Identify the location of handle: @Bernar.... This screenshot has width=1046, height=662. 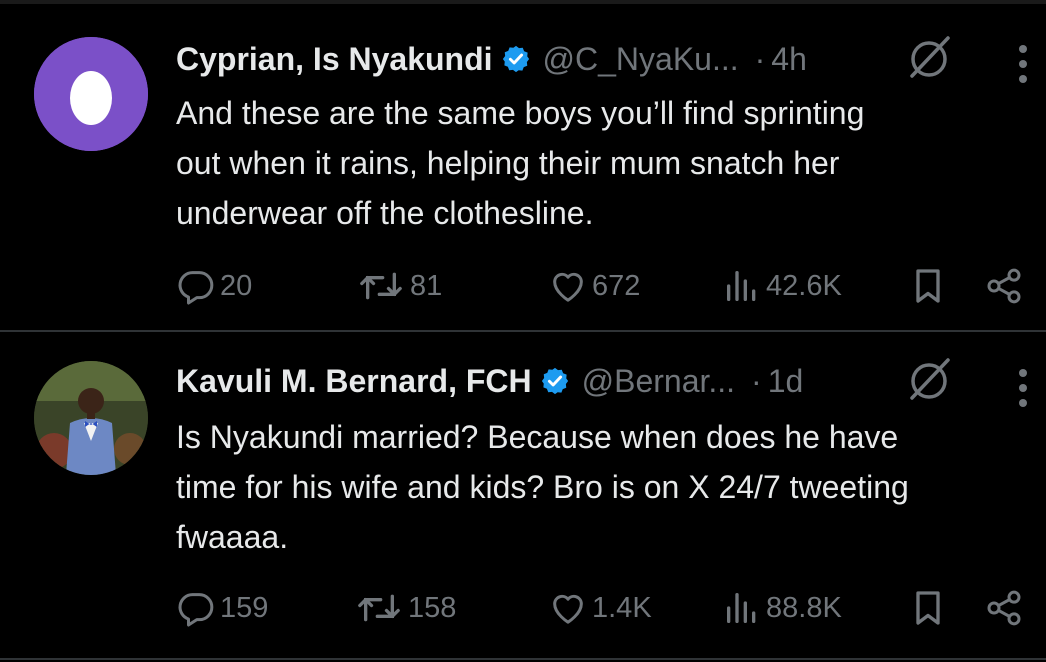
(658, 381).